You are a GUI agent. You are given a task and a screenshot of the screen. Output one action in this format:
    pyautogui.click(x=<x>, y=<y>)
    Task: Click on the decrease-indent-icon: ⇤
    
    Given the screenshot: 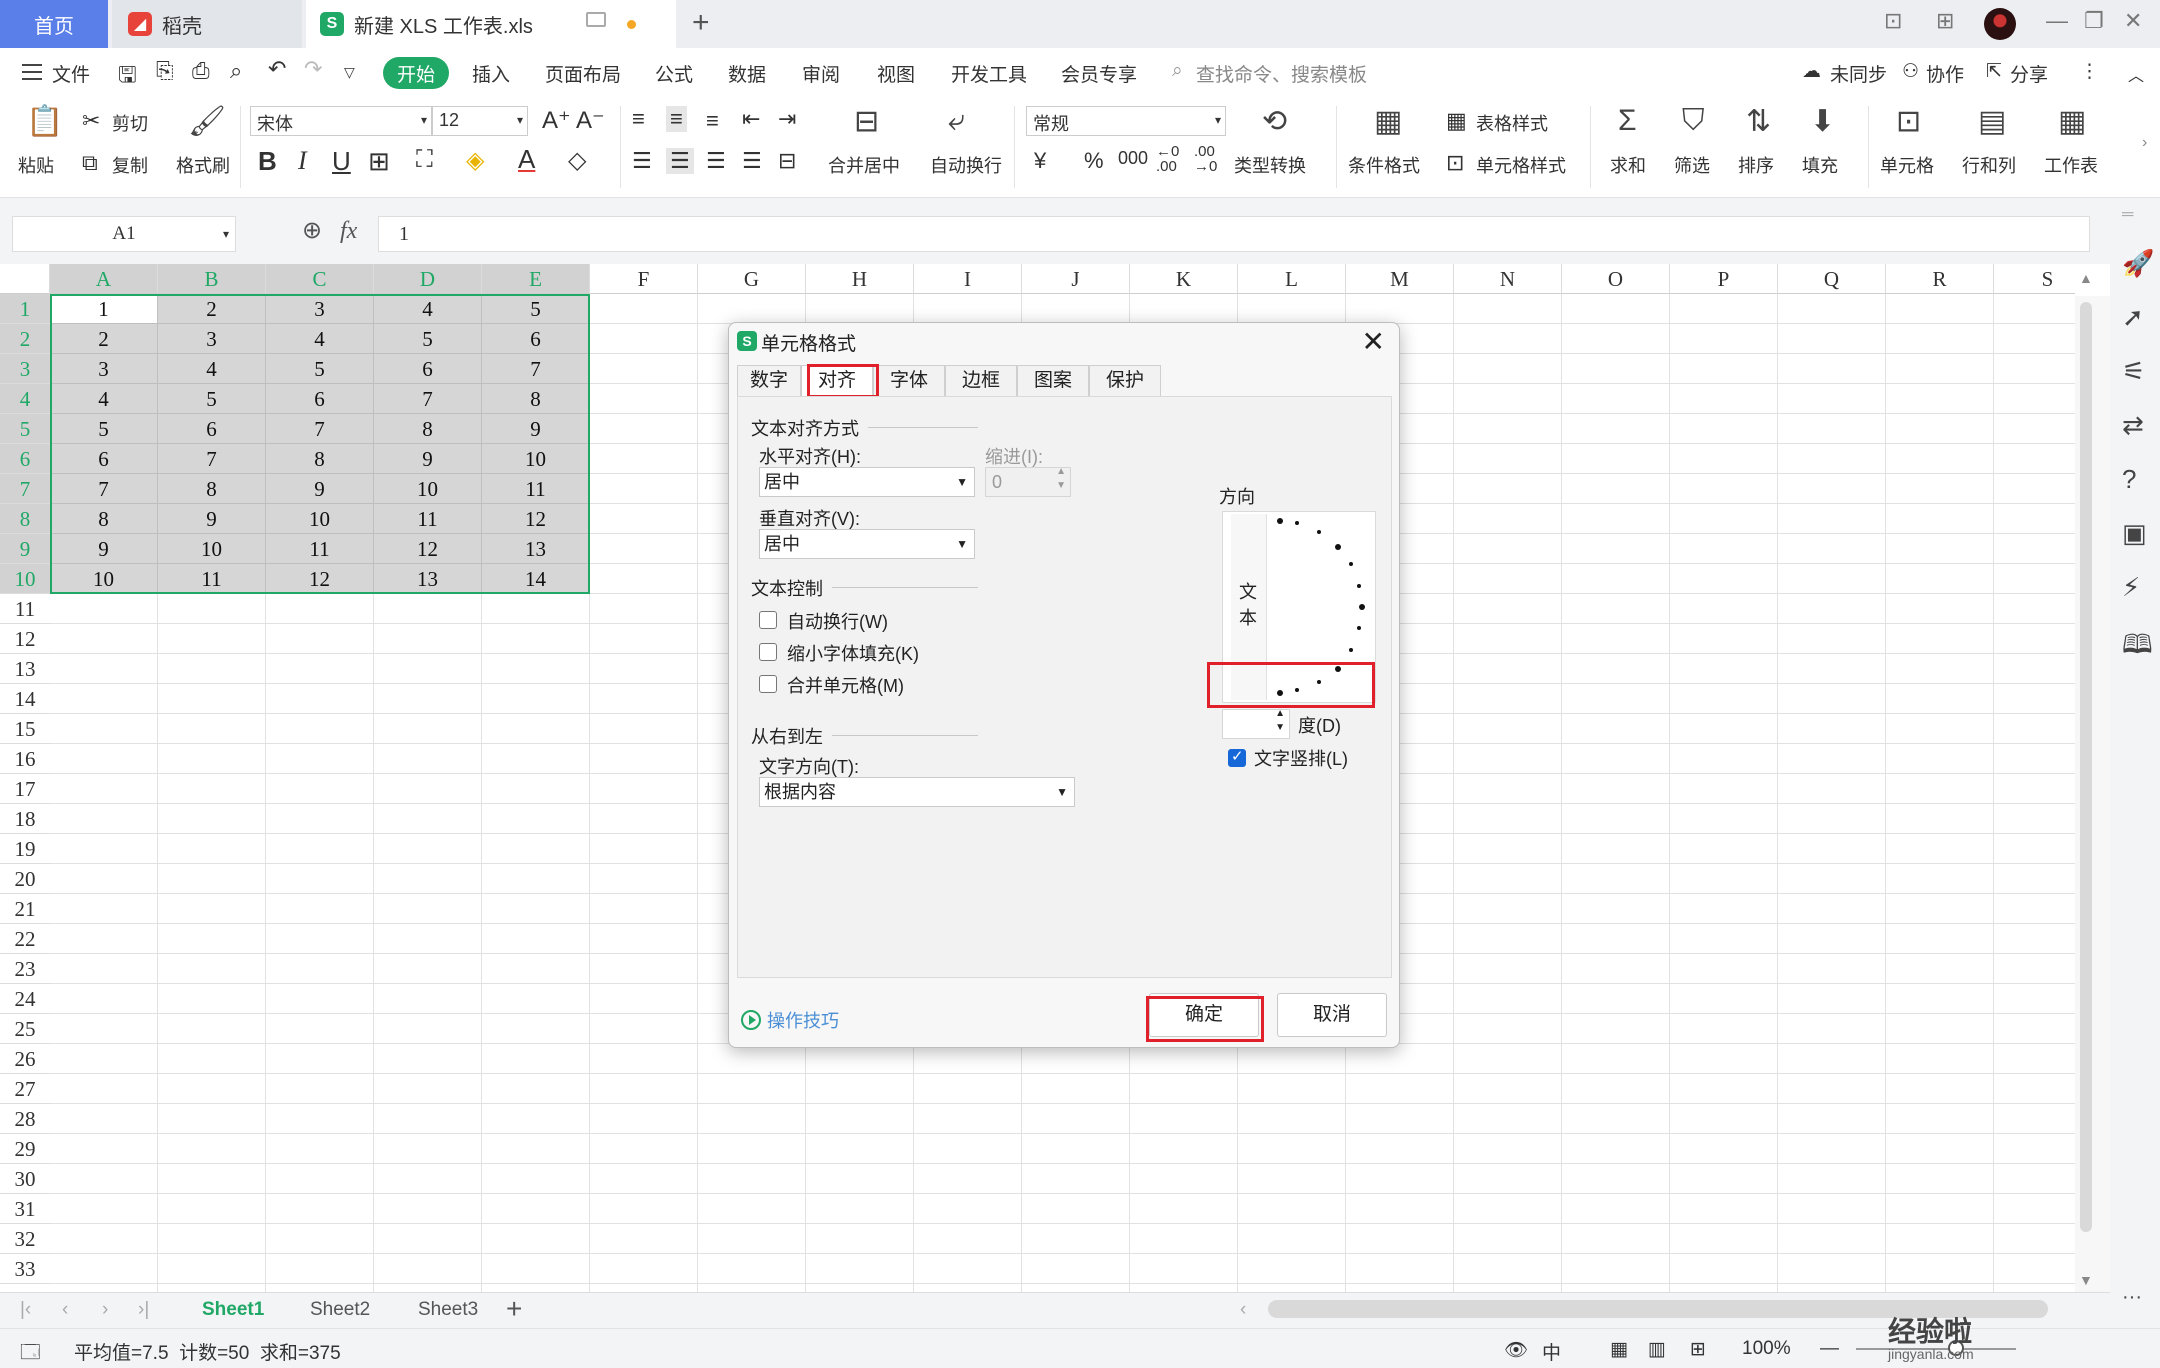 What is the action you would take?
    pyautogui.click(x=751, y=119)
    